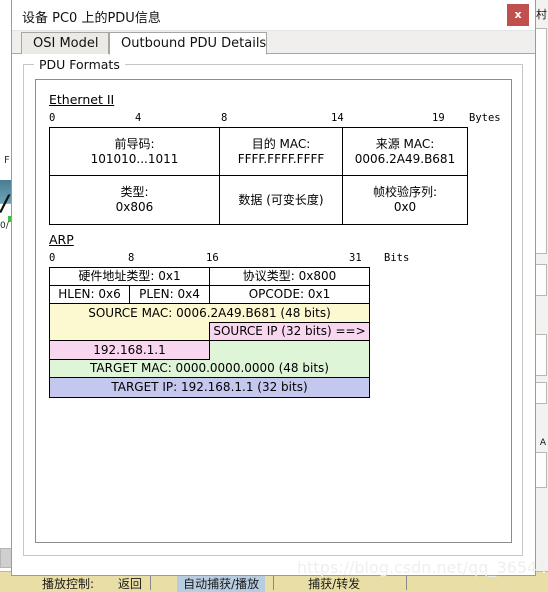  Describe the element at coordinates (397, 258) in the screenshot. I see `arp-unit-label: Bits` at that location.